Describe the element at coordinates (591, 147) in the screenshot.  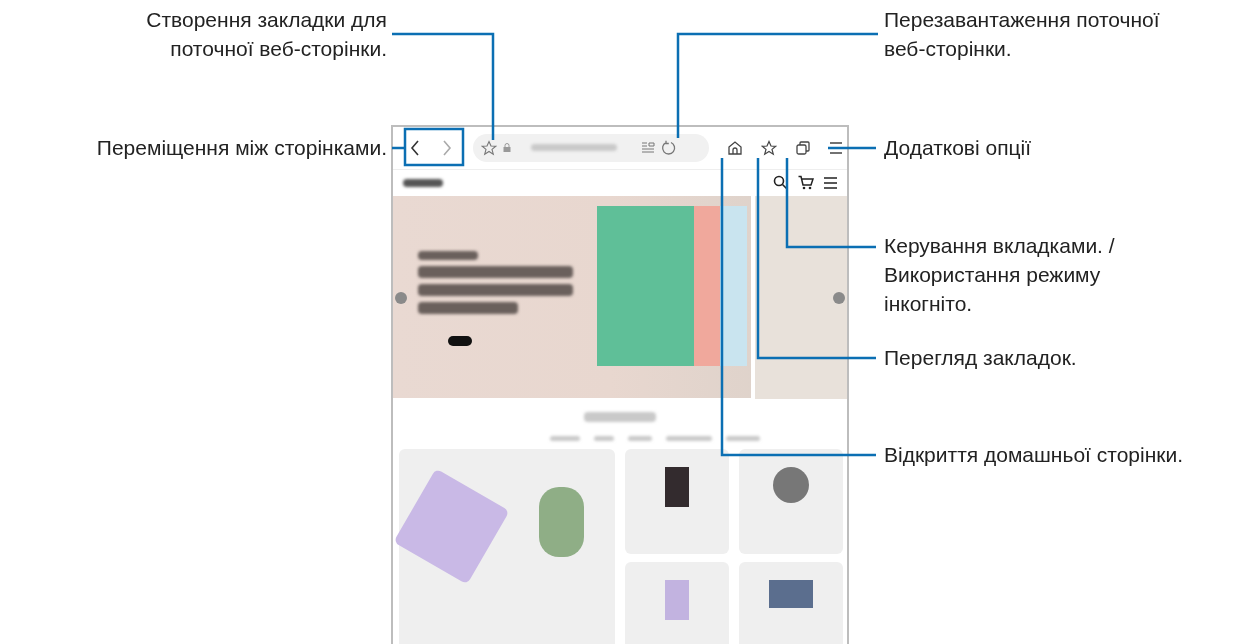
I see `address-bar` at that location.